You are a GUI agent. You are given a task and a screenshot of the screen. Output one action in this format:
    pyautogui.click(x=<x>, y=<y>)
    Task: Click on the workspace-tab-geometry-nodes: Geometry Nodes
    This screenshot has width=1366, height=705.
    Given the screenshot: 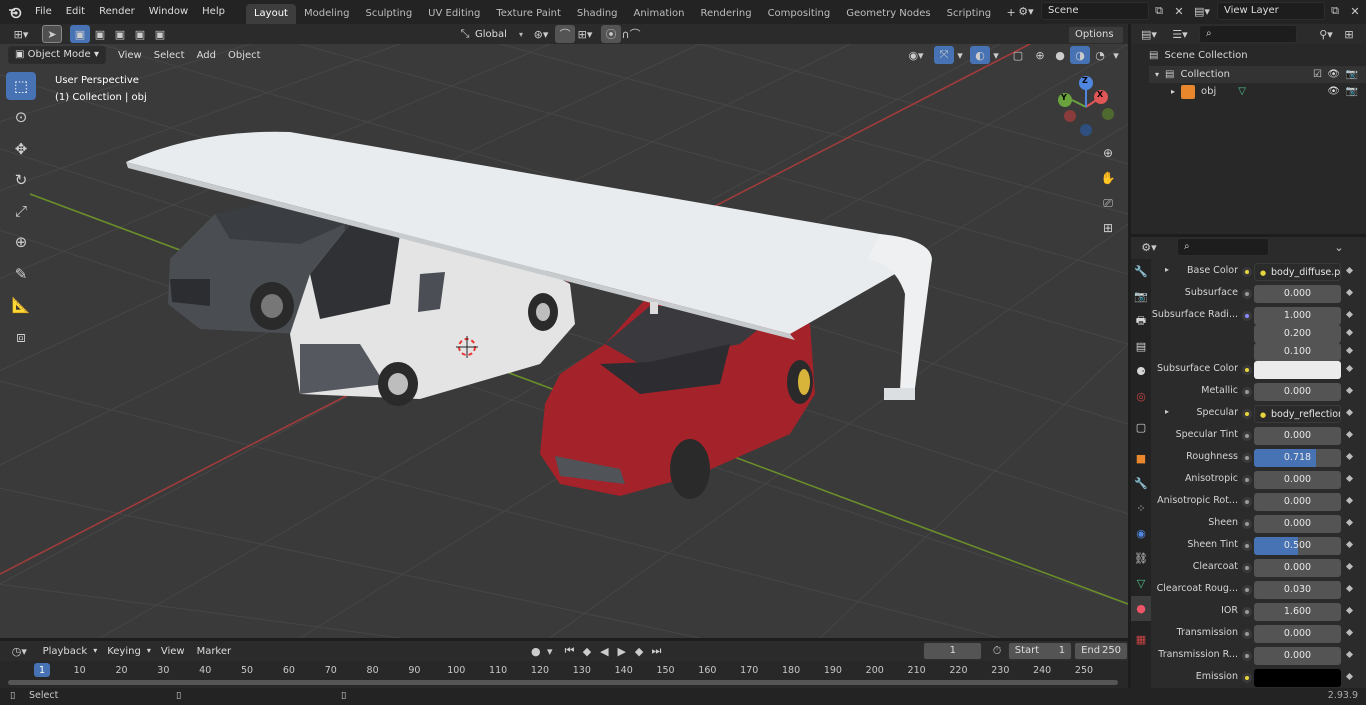 What is the action you would take?
    pyautogui.click(x=888, y=14)
    